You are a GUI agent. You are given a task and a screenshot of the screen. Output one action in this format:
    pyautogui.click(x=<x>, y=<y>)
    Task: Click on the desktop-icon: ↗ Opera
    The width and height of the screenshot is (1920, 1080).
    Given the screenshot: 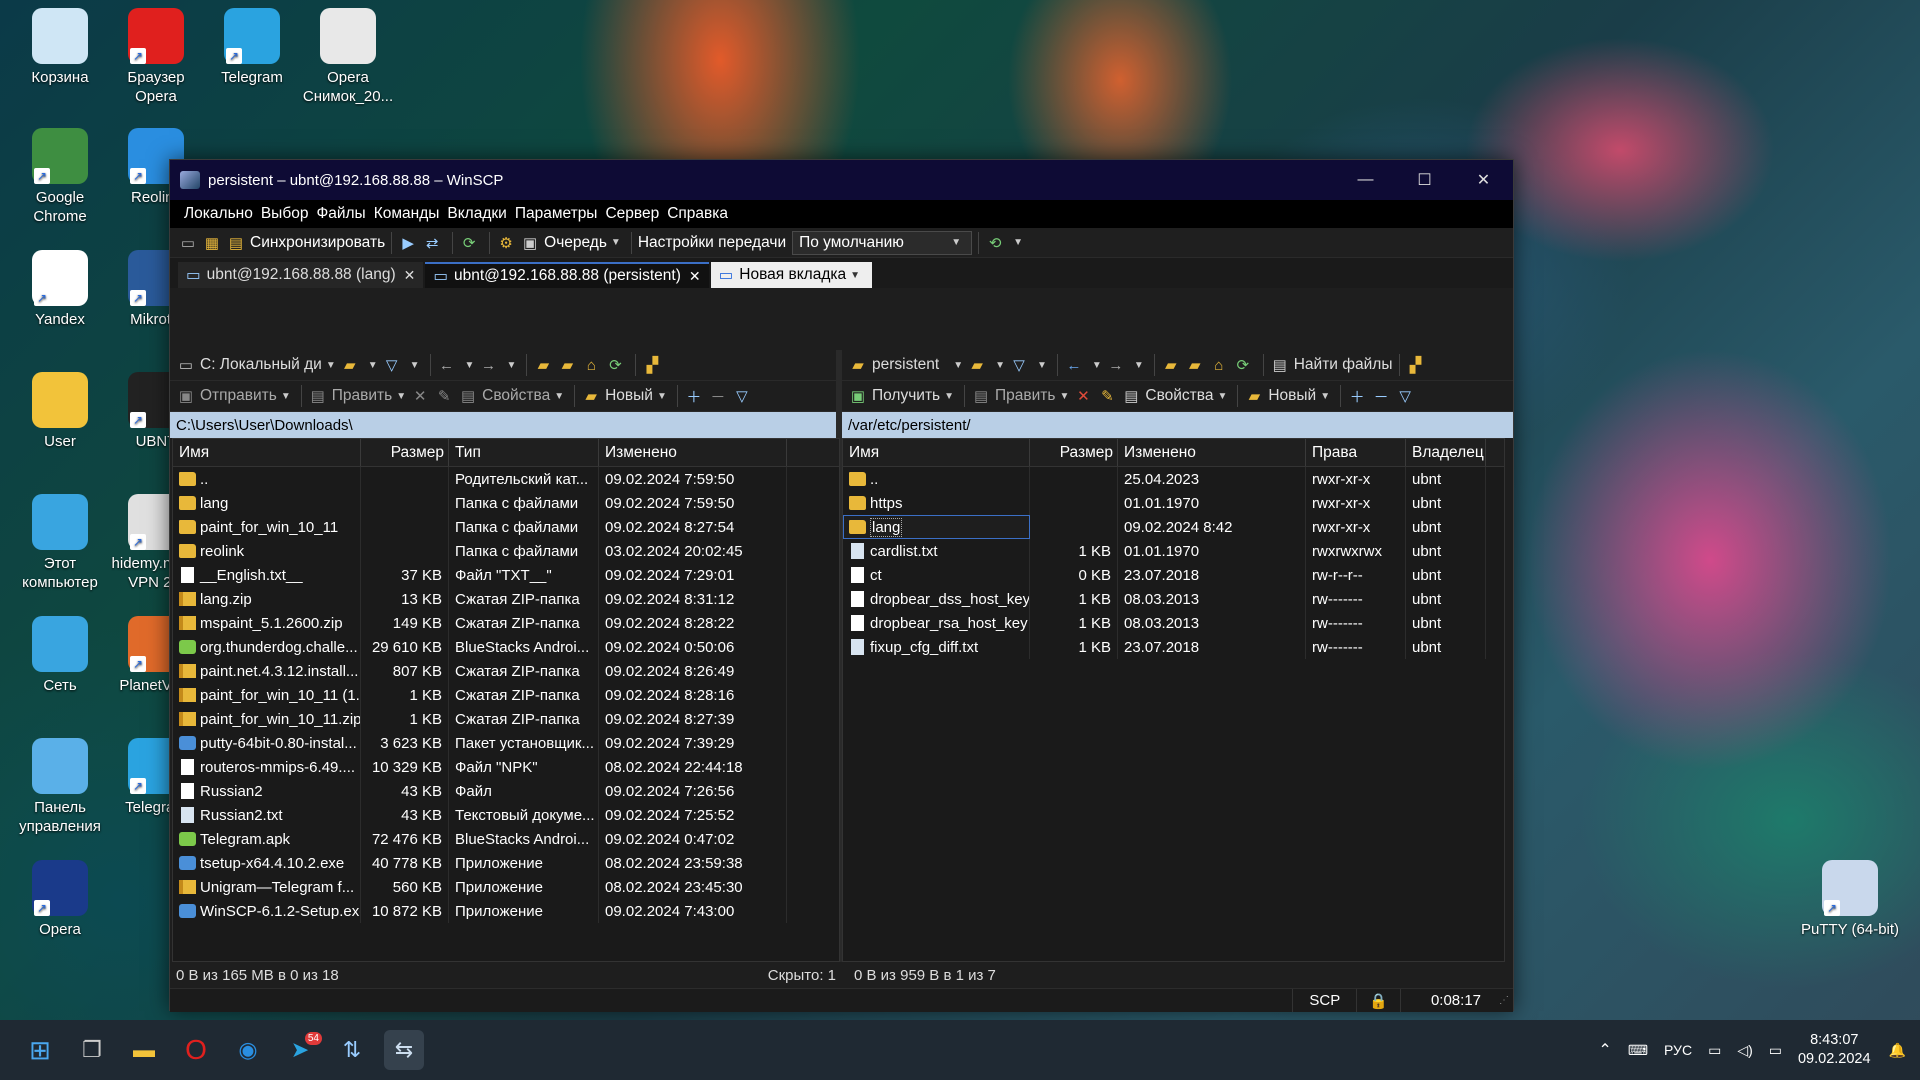 What is the action you would take?
    pyautogui.click(x=60, y=899)
    